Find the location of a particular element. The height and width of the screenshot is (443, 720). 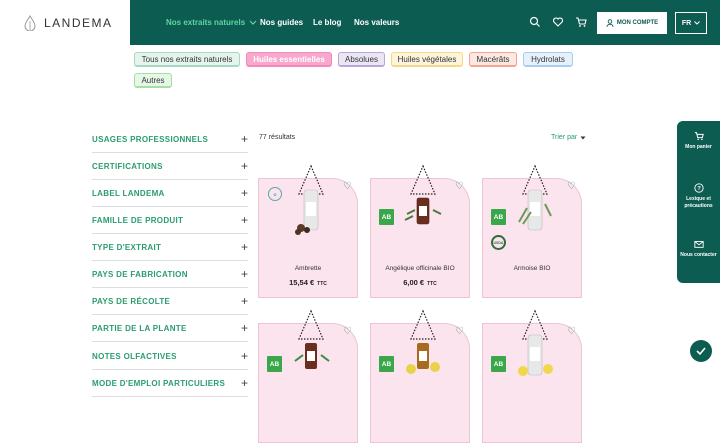

product-card: ♡ AB Angélique officinale BIO 6,00 € TTC is located at coordinates (420, 231).